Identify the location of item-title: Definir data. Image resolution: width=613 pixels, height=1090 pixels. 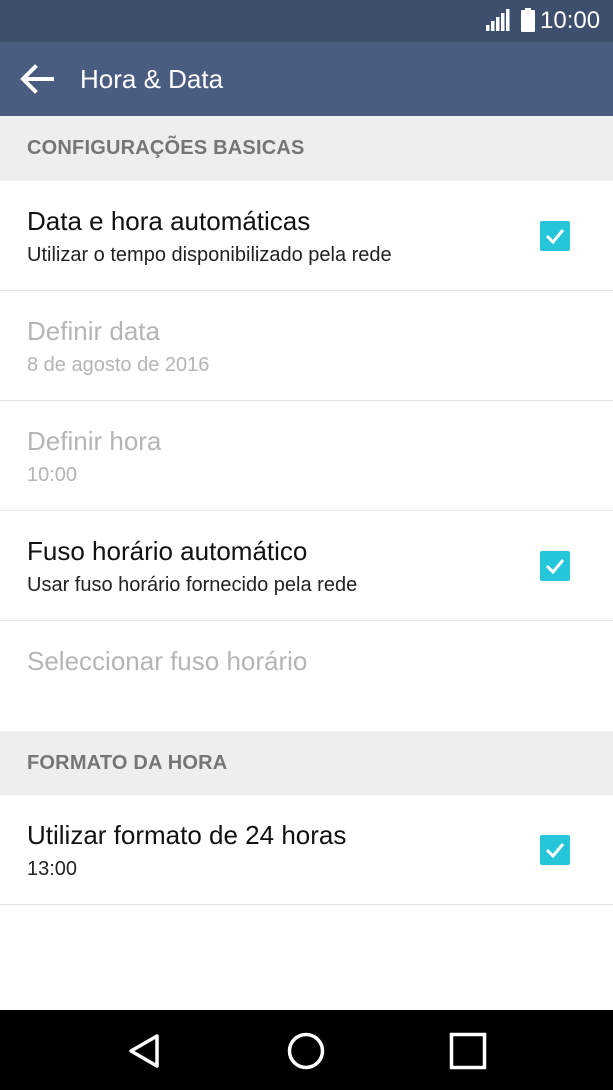
(93, 331).